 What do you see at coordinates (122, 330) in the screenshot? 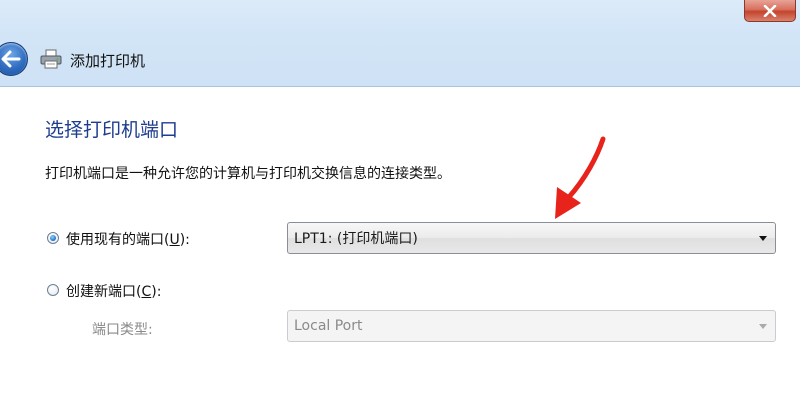
I see `port-type-label: 端口类型:` at bounding box center [122, 330].